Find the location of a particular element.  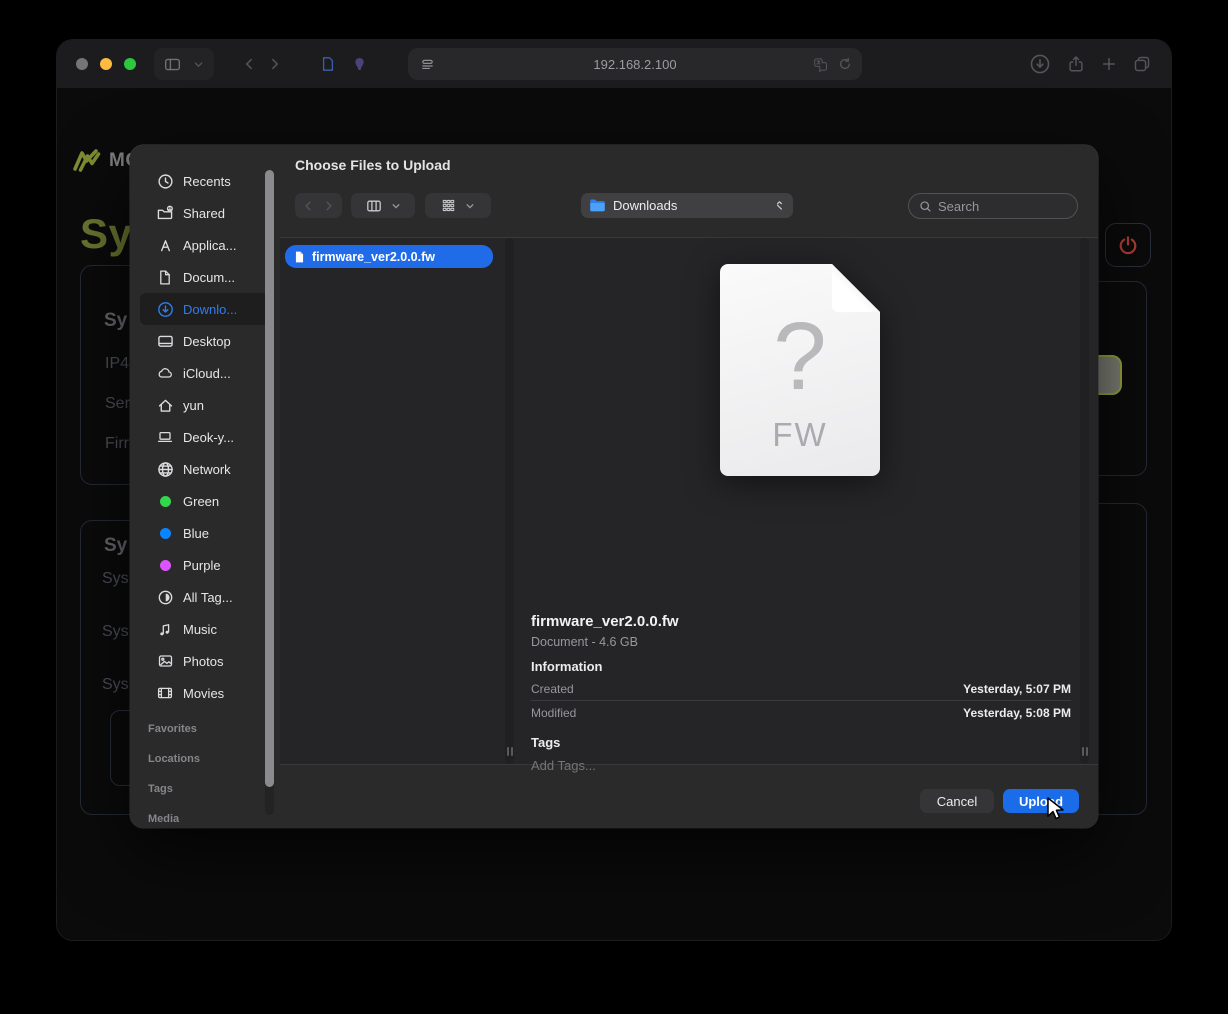

globe-icon is located at coordinates (165, 469).